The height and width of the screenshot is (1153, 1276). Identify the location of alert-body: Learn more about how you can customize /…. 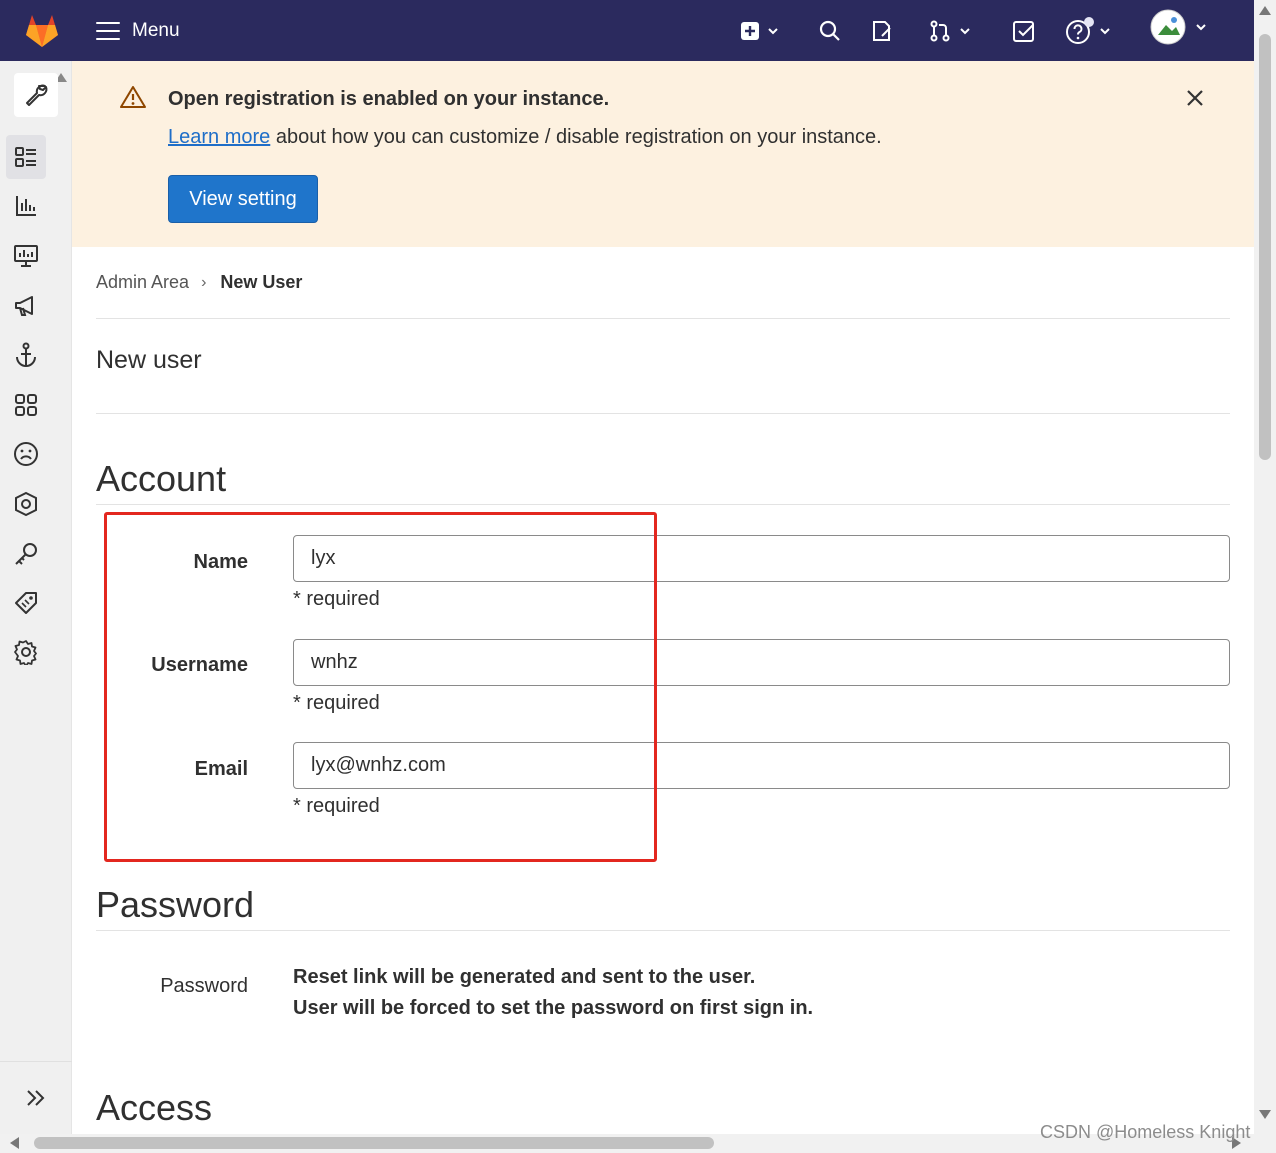
(525, 137).